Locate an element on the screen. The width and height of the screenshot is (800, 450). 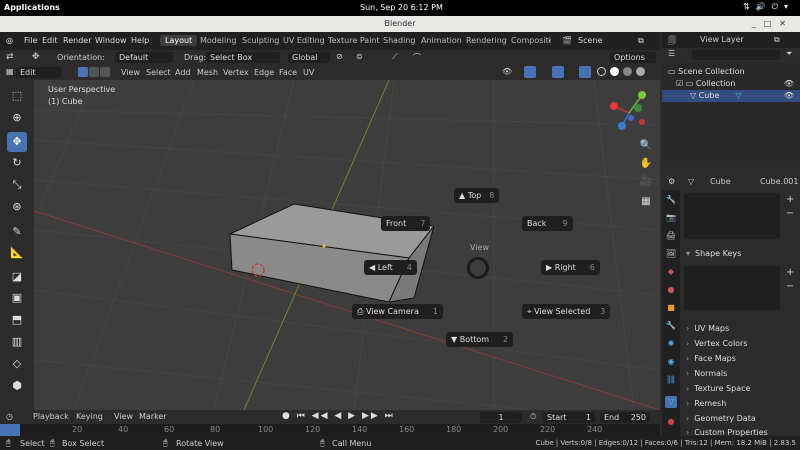
add-vertex-group-icon: + is located at coordinates (790, 199).